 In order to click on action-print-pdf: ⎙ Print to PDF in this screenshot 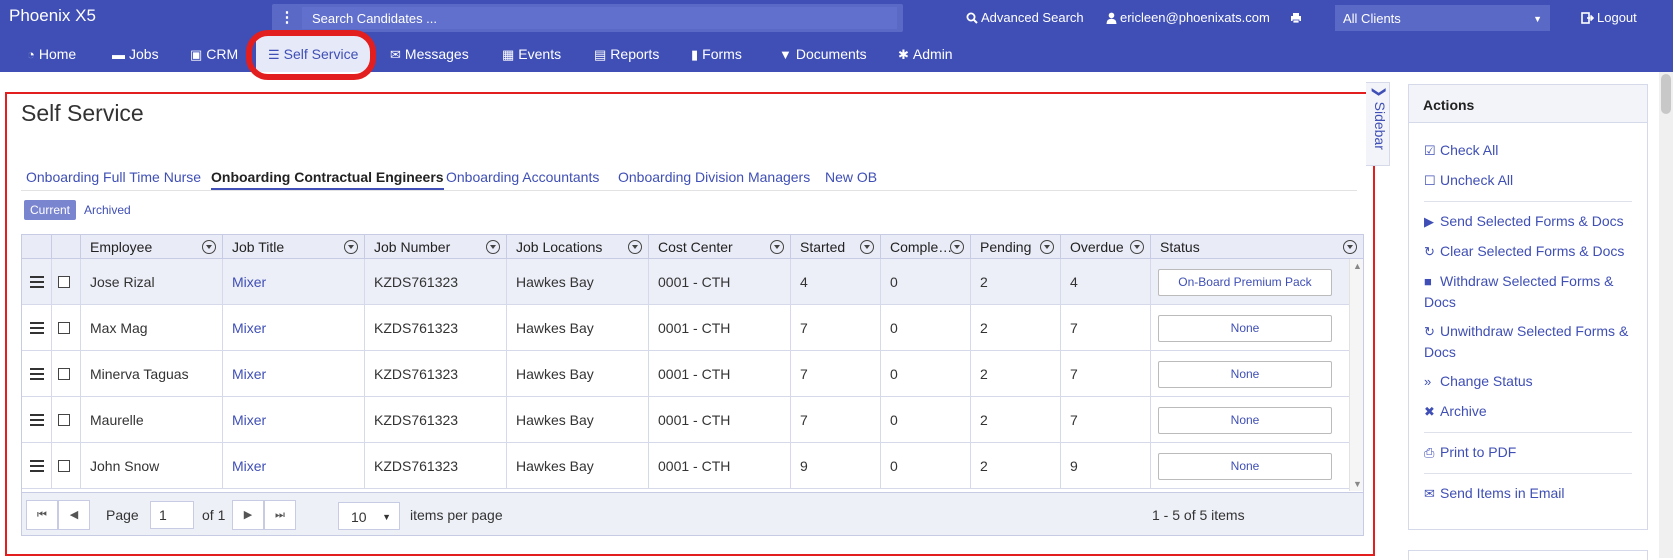, I will do `click(1531, 452)`.